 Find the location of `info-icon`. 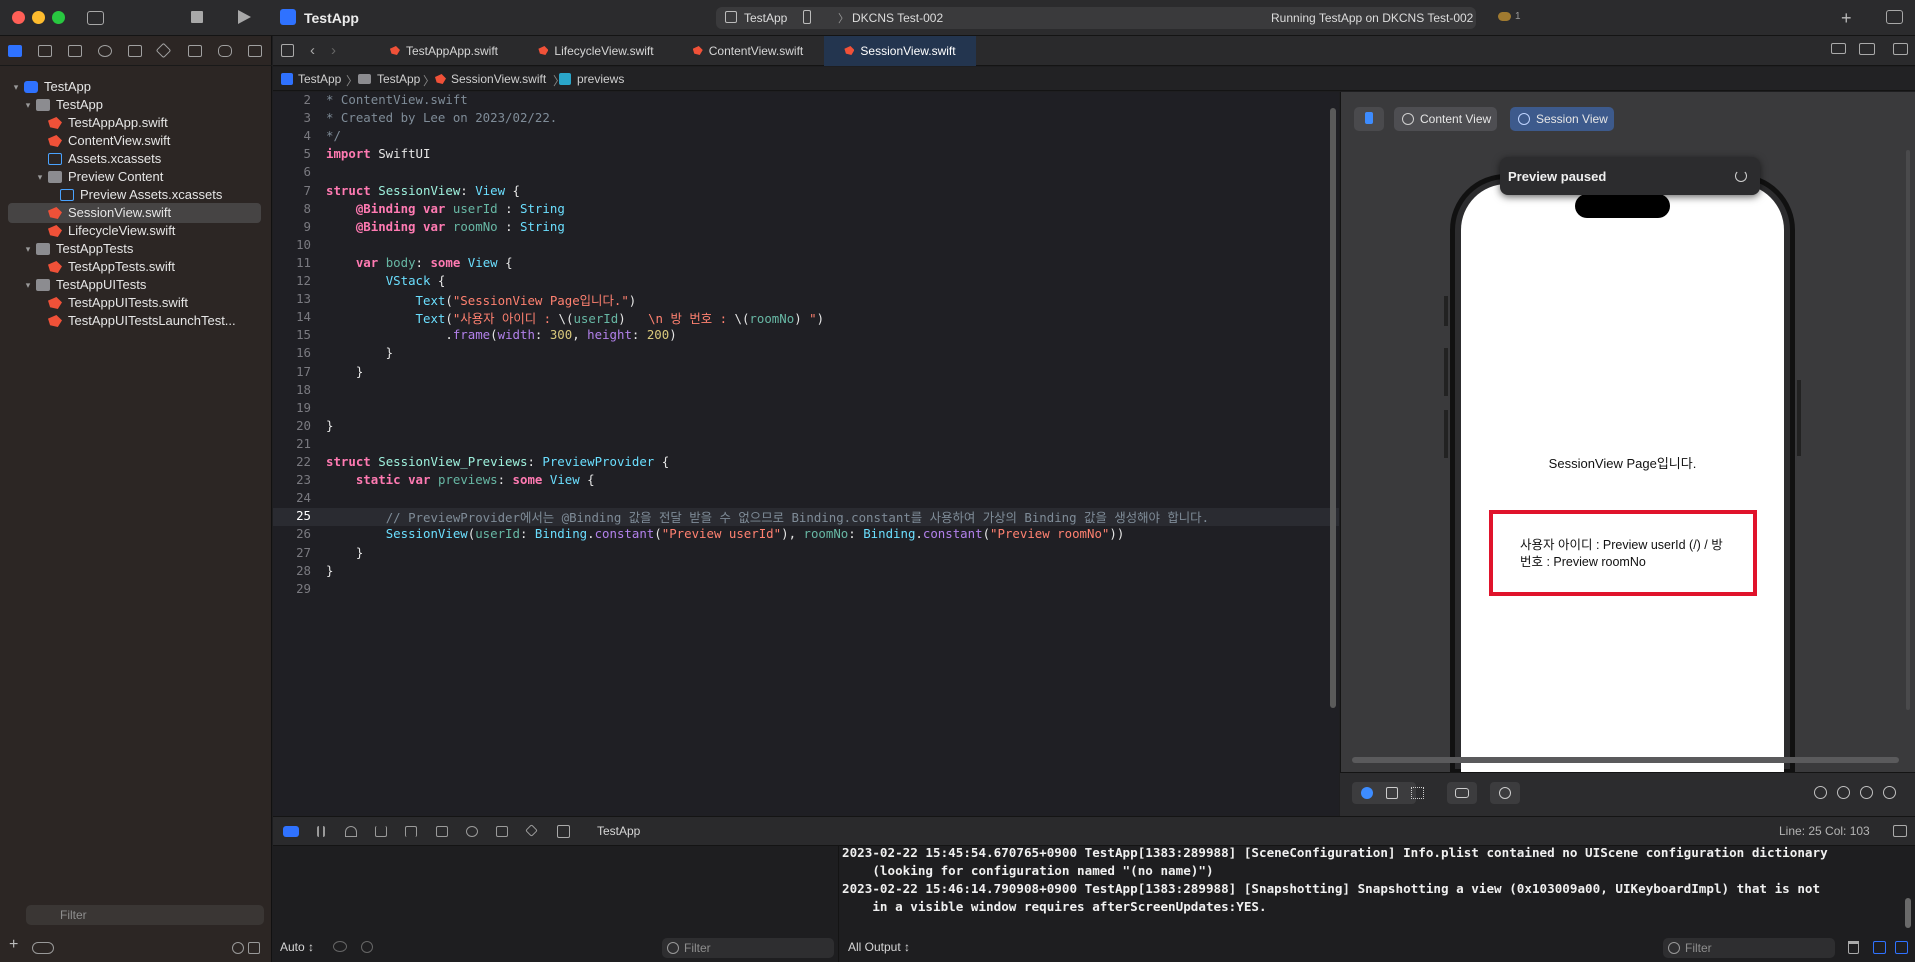

info-icon is located at coordinates (367, 947).